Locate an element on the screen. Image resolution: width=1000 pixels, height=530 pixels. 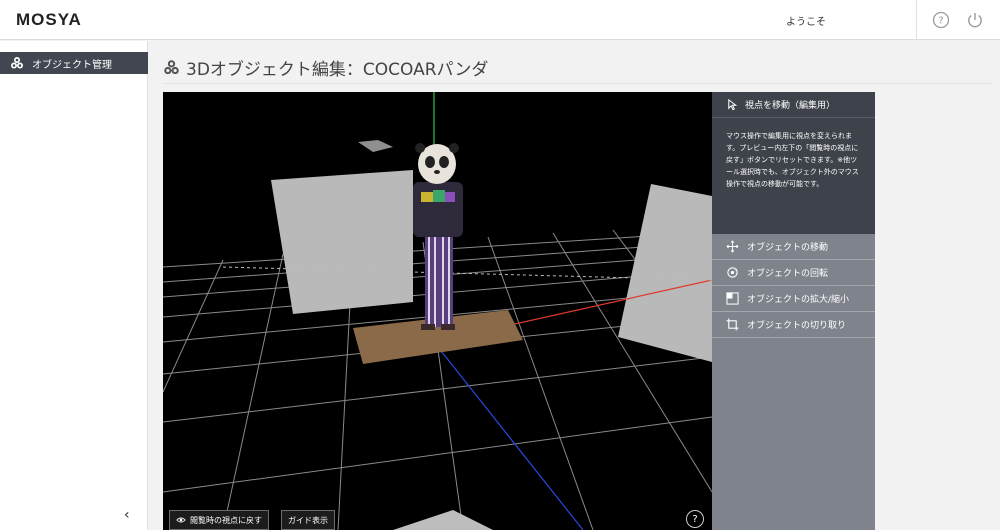
guide-button: ガイド表示 is located at coordinates (308, 520).